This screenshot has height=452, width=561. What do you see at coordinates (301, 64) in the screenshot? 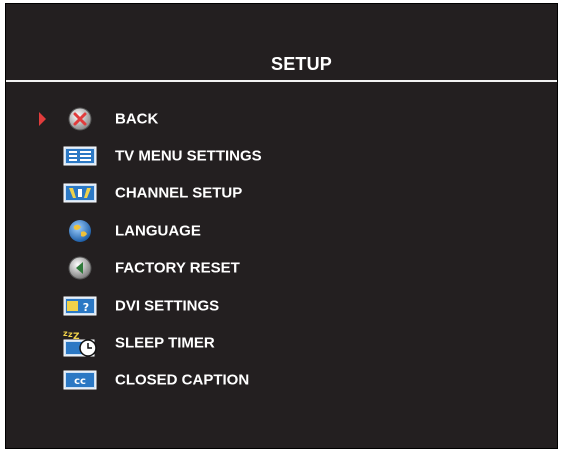
I see `menu-title: SETUP` at bounding box center [301, 64].